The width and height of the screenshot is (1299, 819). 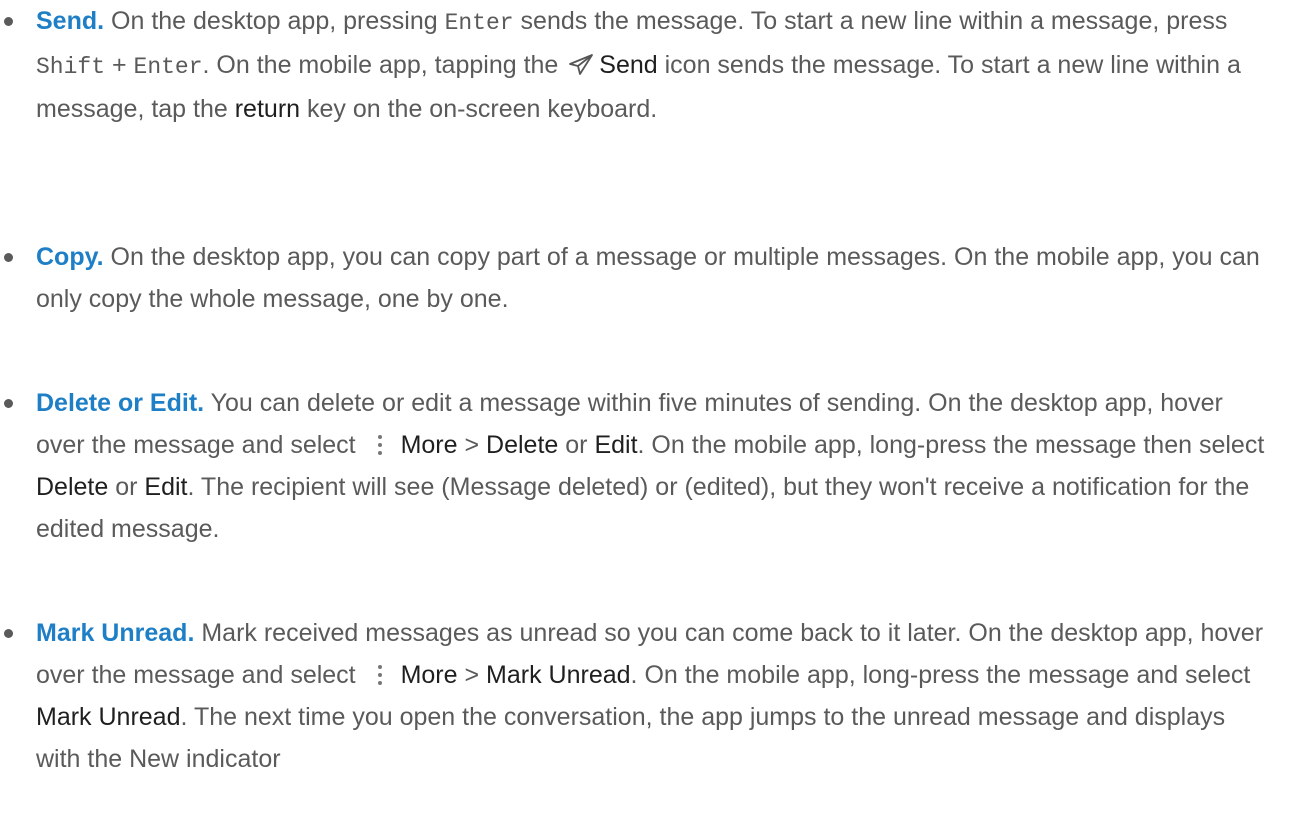 What do you see at coordinates (267, 109) in the screenshot?
I see `ui-return: return` at bounding box center [267, 109].